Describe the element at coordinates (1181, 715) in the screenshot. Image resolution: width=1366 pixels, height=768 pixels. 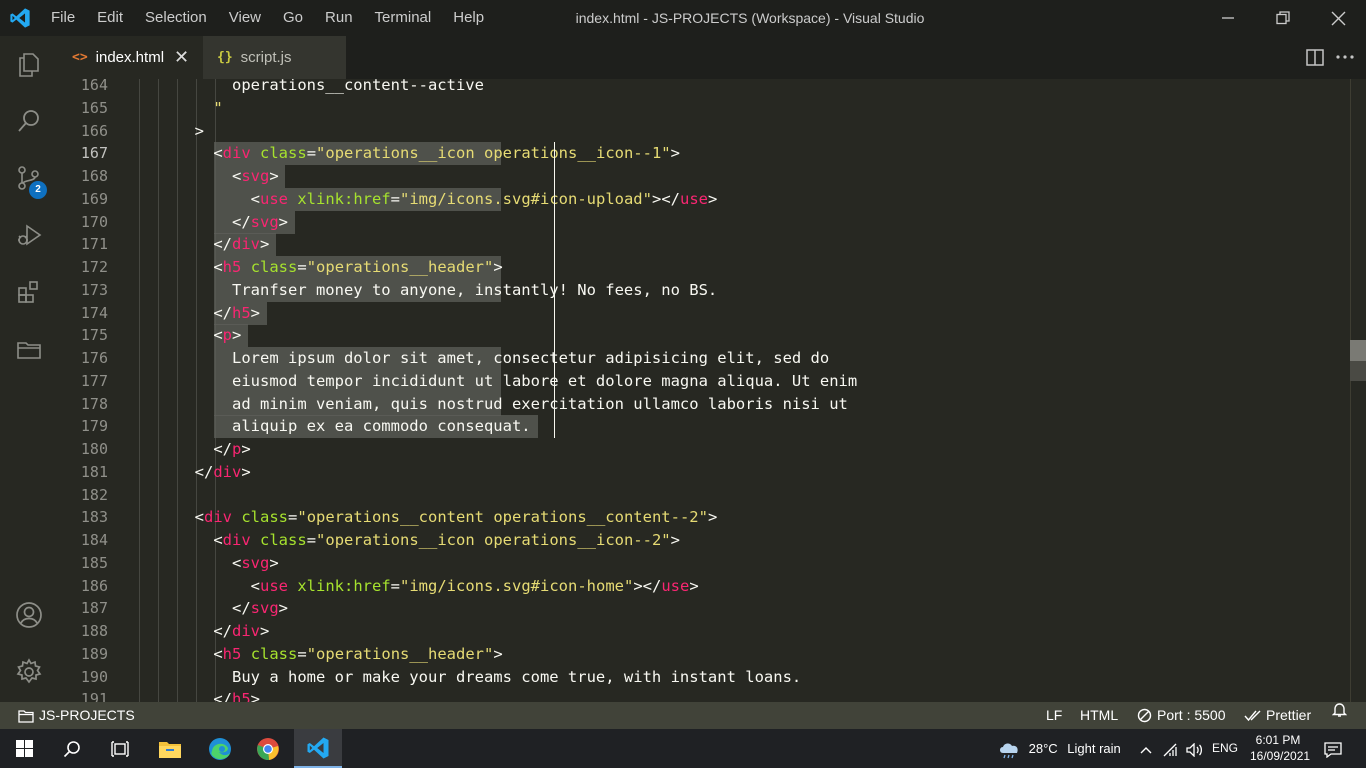
I see `status-live-server-port: Port : 5500` at that location.